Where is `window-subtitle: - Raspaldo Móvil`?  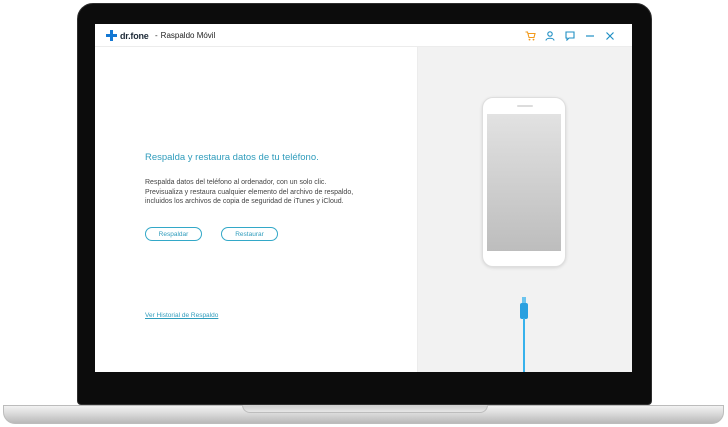 window-subtitle: - Raspaldo Móvil is located at coordinates (185, 35).